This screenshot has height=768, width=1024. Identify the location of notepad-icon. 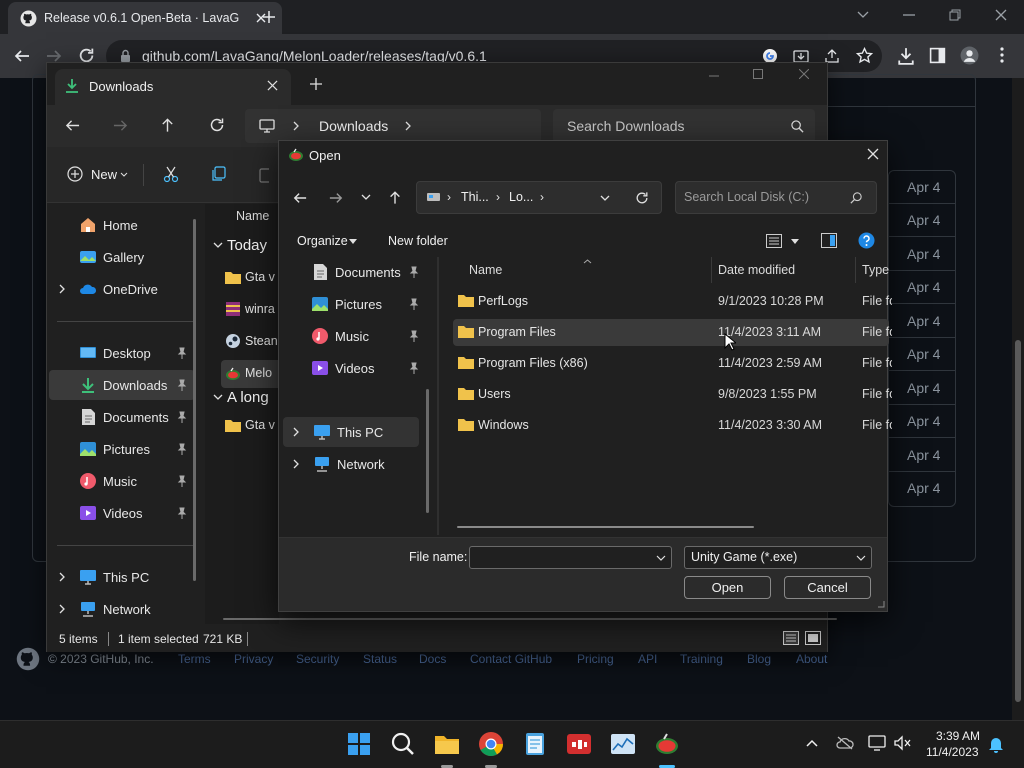
(535, 744).